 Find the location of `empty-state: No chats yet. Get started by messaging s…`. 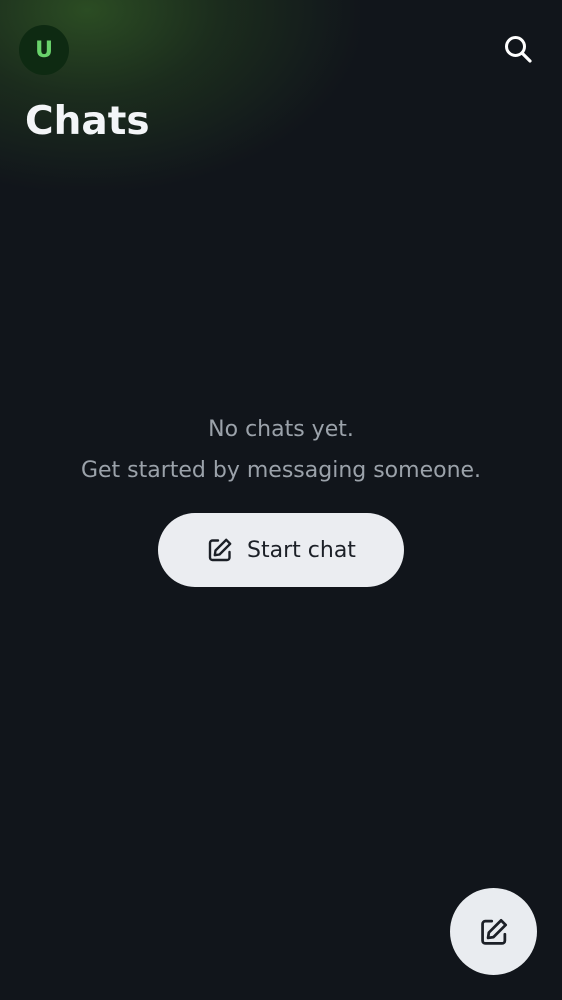

empty-state: No chats yet. Get started by messaging s… is located at coordinates (281, 450).